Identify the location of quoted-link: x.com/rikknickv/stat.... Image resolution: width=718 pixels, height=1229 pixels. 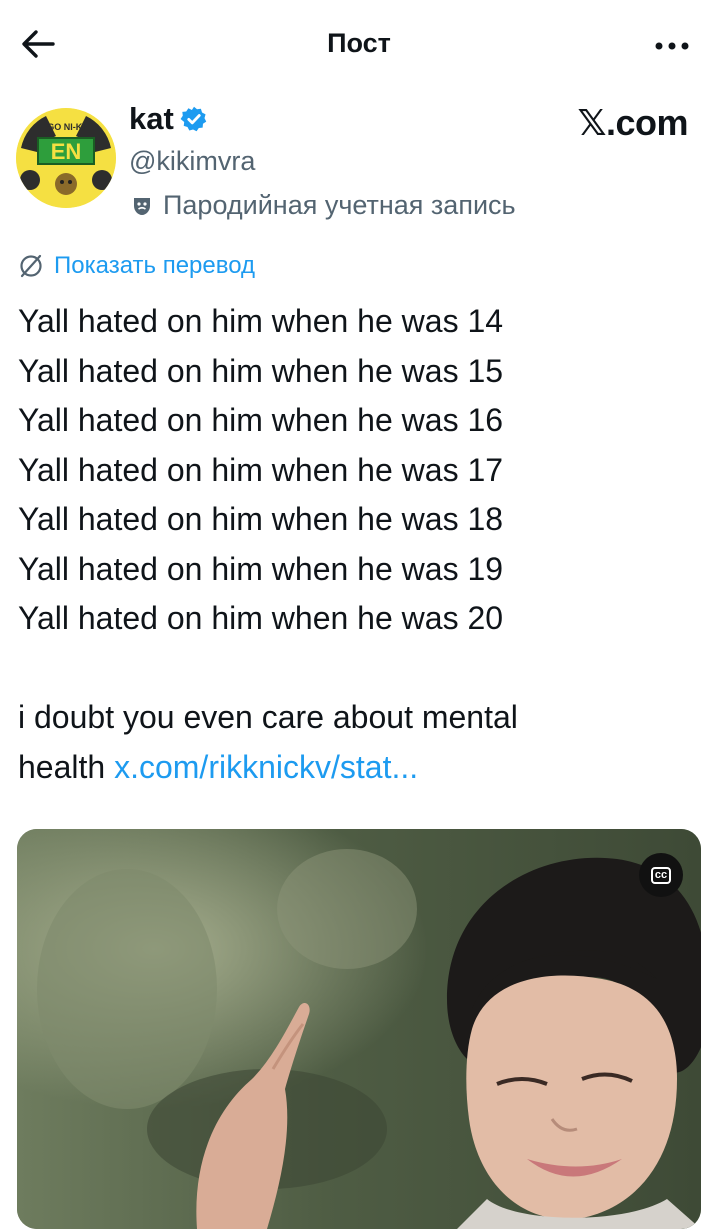
(266, 767).